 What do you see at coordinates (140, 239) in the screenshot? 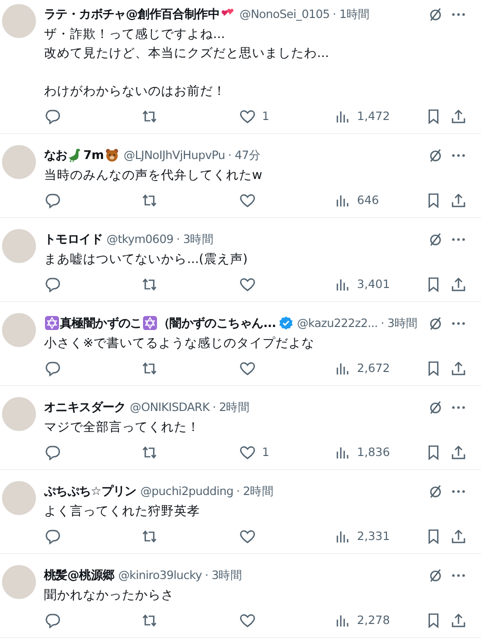
I see `user-handle: @tkym0609` at bounding box center [140, 239].